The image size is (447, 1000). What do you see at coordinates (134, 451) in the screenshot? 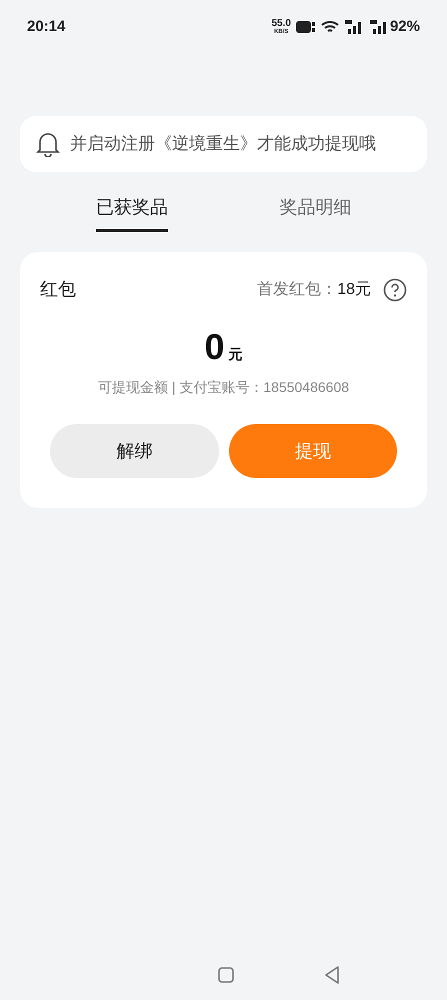
I see `unbind-button: 解绑` at bounding box center [134, 451].